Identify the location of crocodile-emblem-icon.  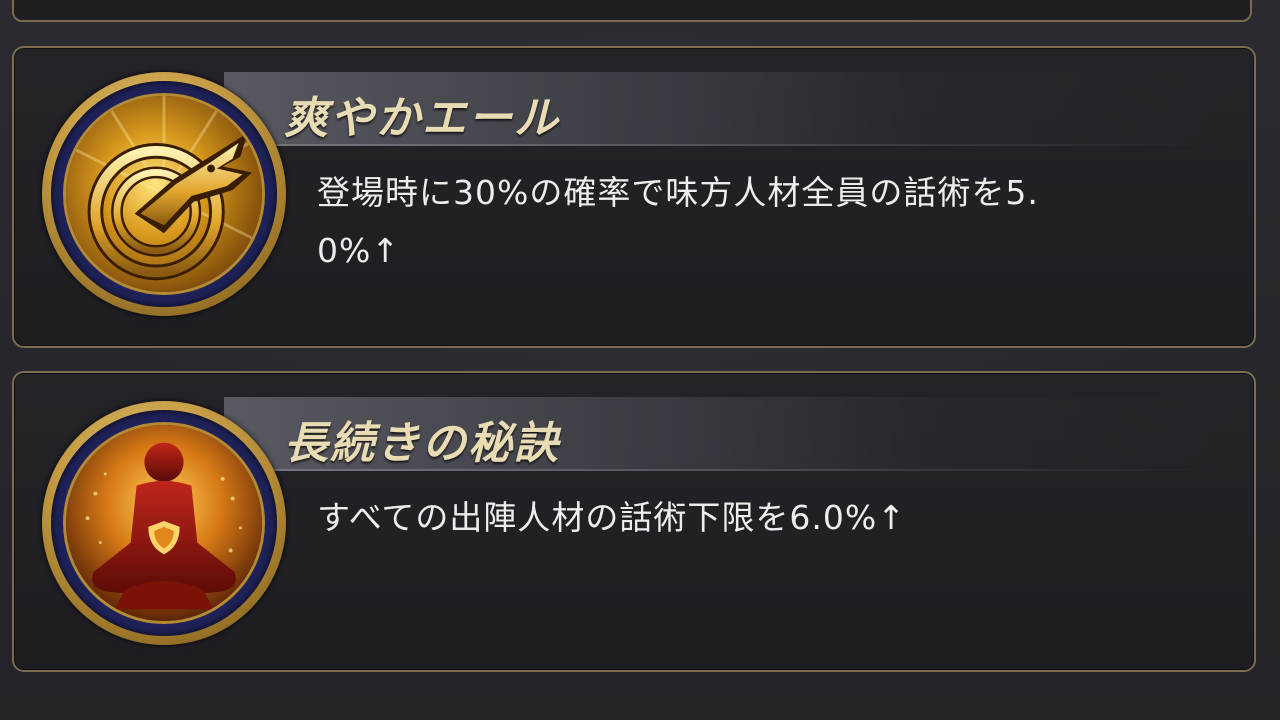
(164, 194).